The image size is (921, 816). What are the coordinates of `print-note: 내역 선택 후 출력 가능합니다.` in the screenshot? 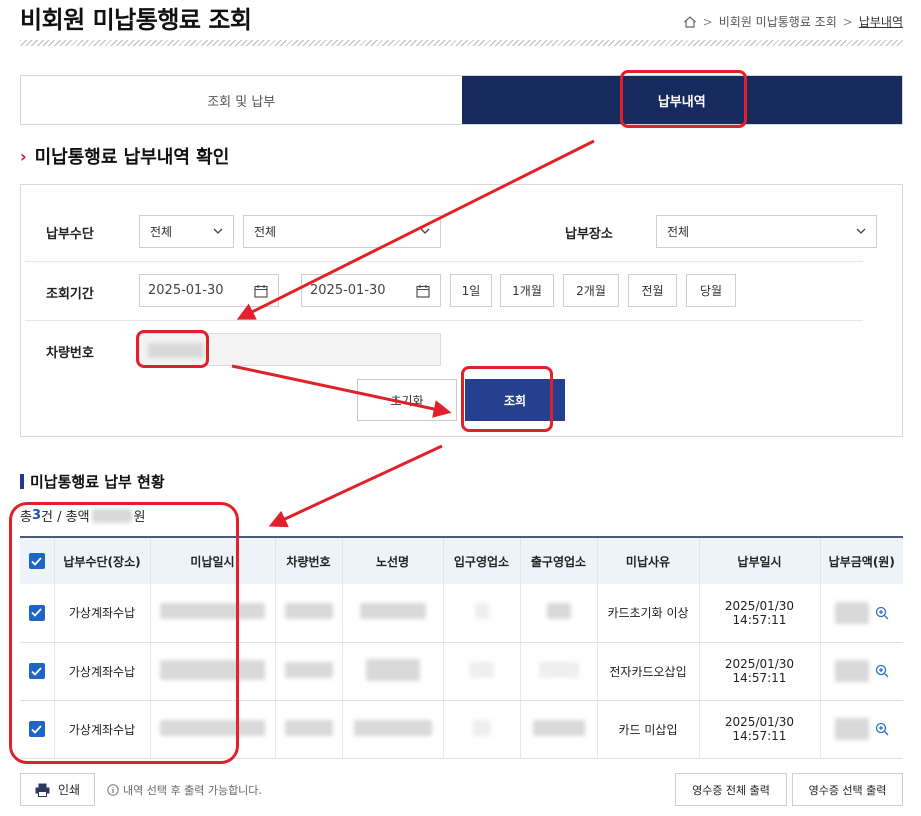 It's located at (184, 790).